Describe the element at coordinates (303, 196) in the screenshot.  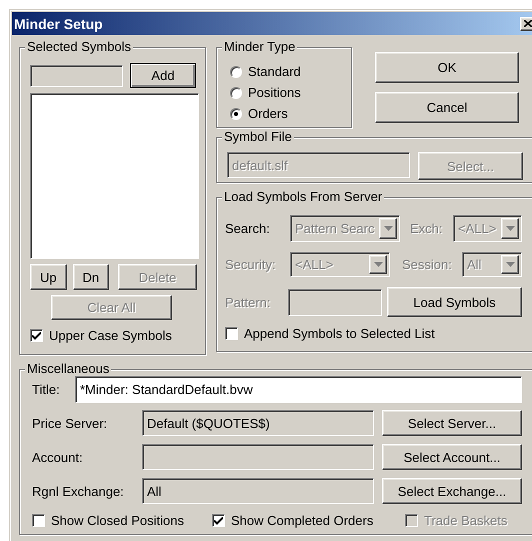
I see `group-title: Load Symbols From Server` at that location.